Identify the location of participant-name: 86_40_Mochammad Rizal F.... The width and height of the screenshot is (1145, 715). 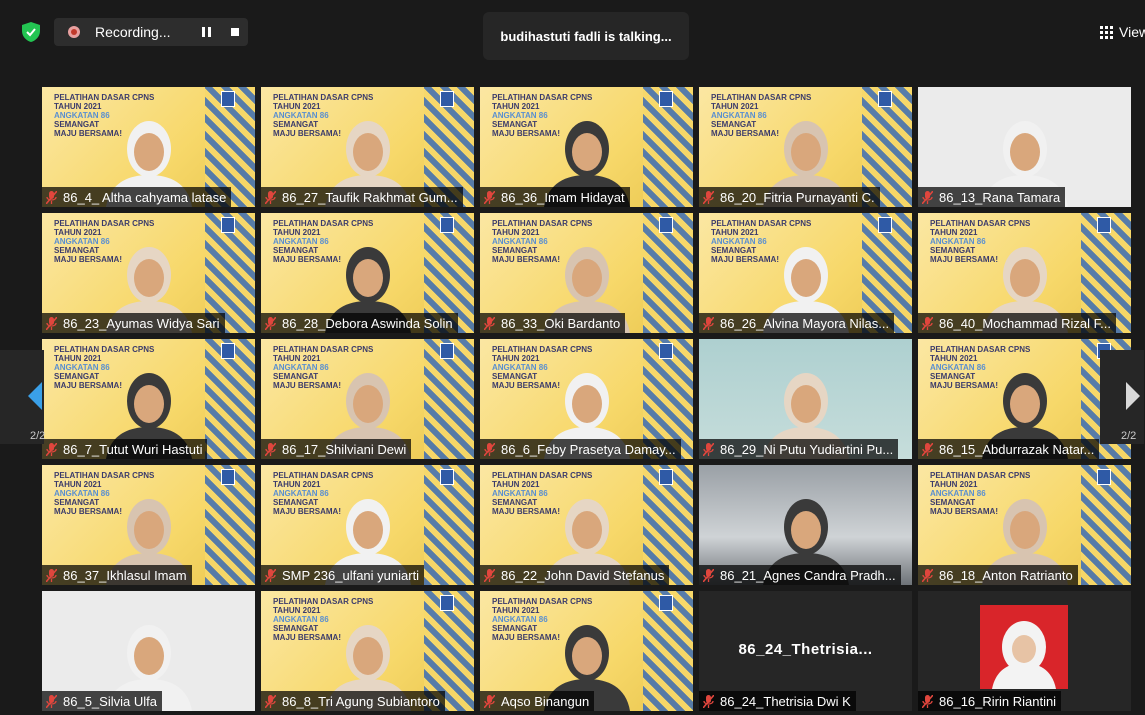
(1025, 323).